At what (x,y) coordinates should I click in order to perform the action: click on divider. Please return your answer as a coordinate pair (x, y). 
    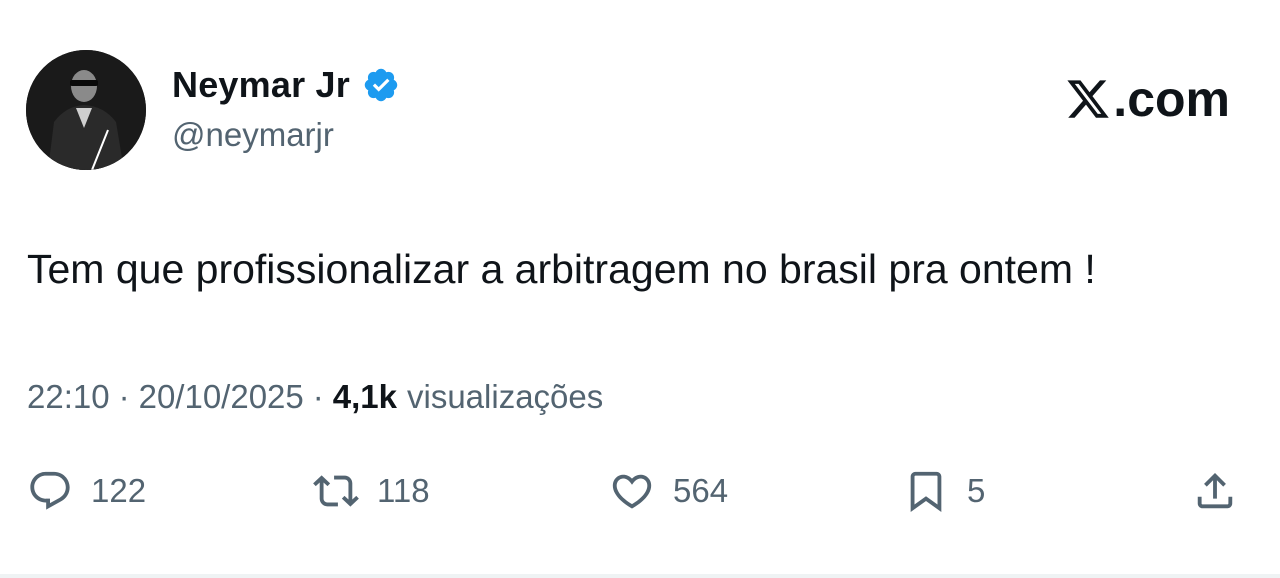
    Looking at the image, I should click on (640, 576).